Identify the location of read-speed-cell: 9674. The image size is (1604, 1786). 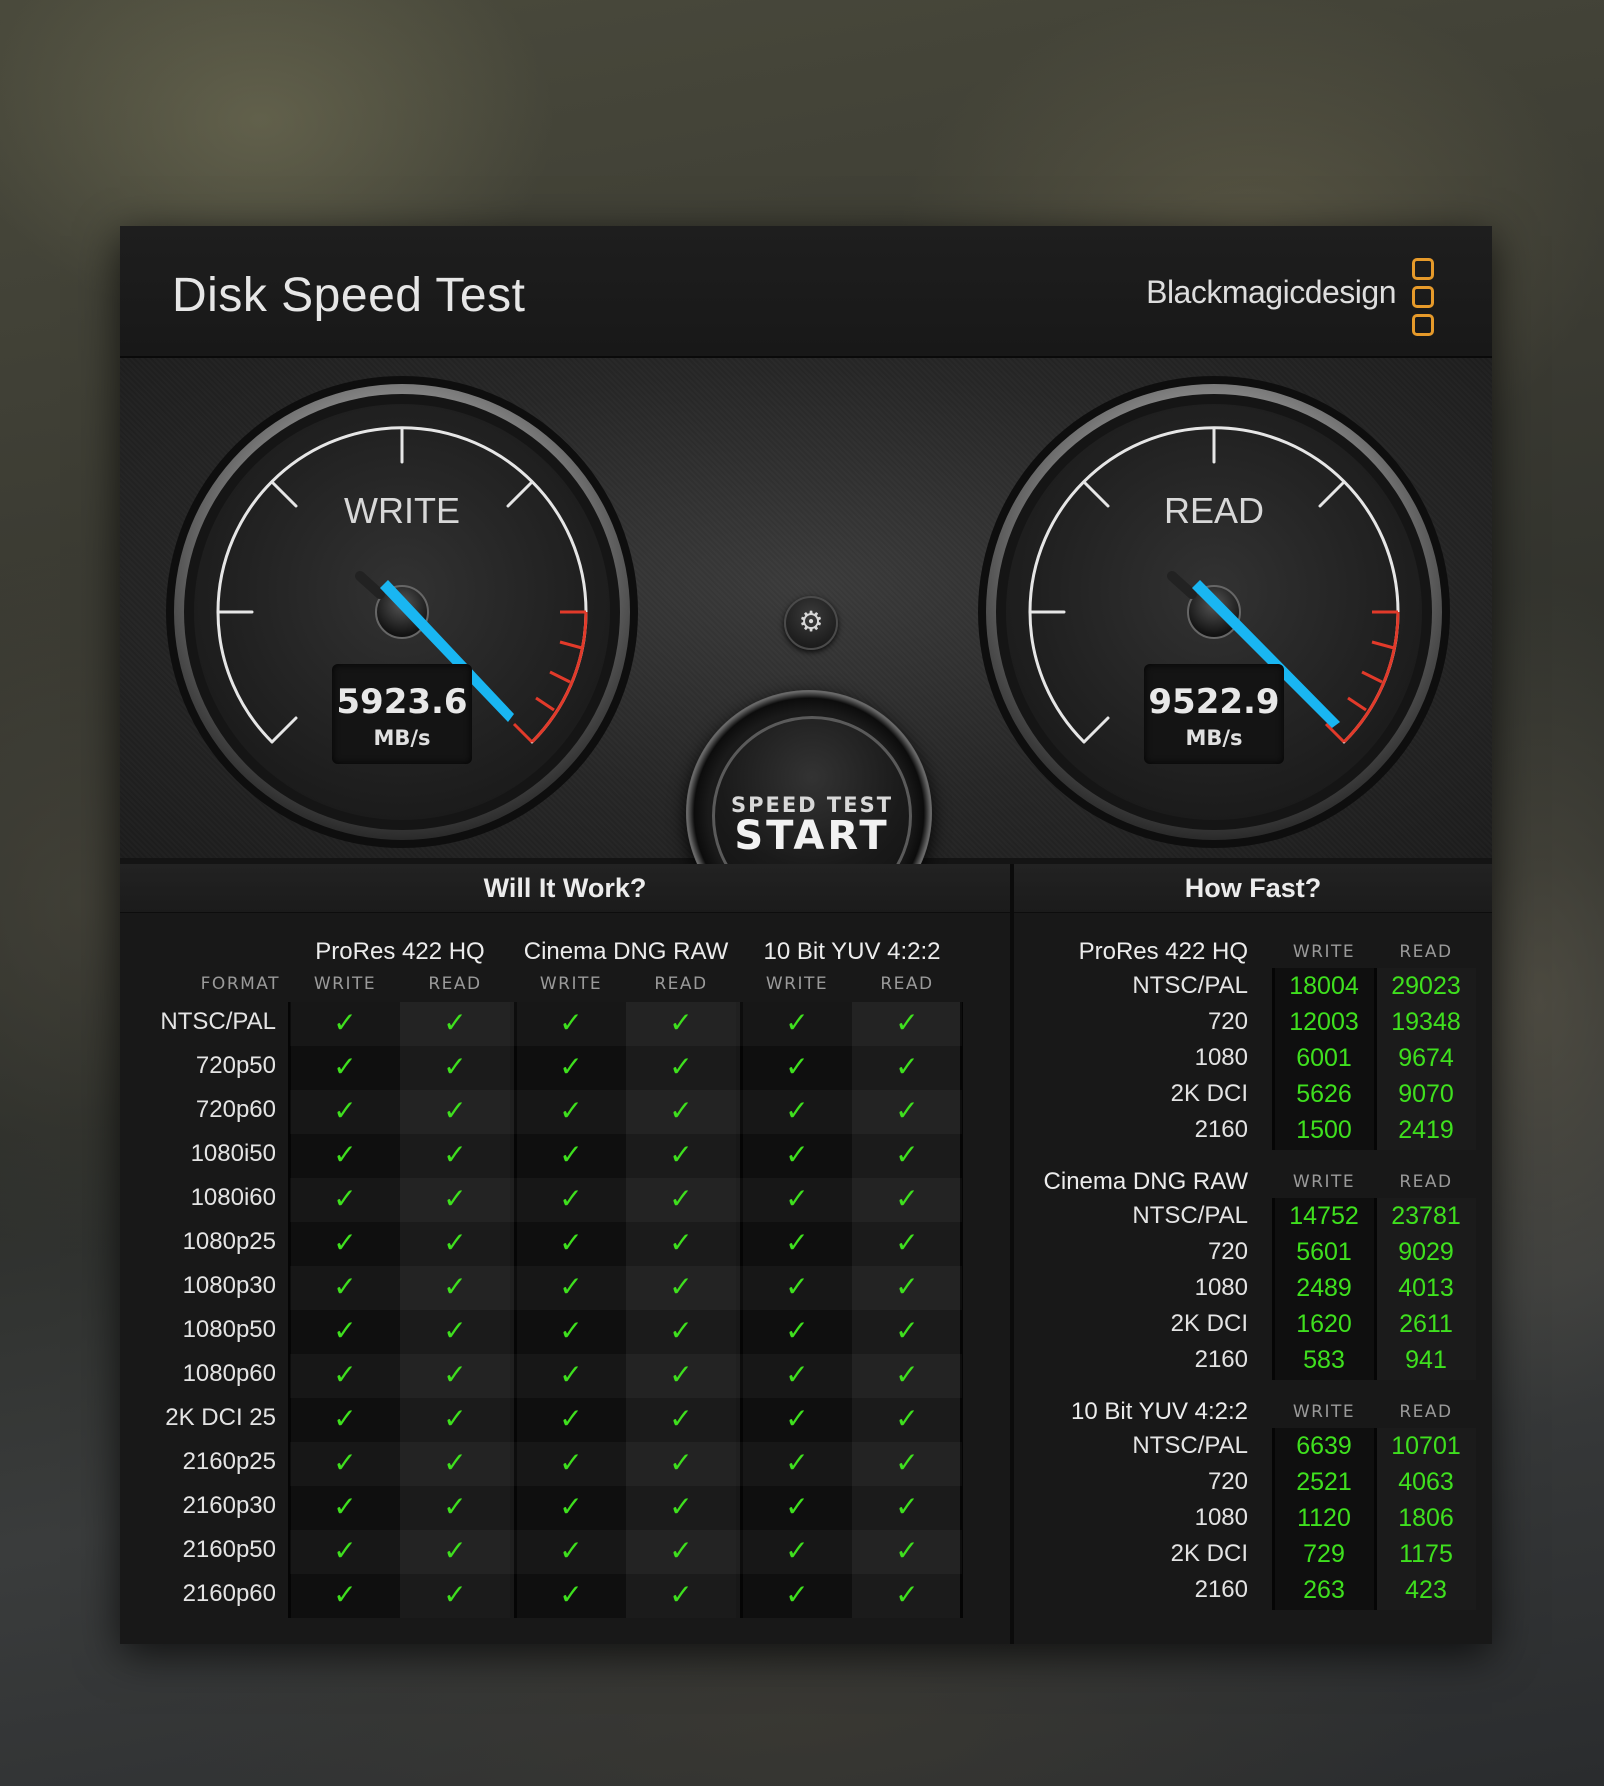
(1426, 1058).